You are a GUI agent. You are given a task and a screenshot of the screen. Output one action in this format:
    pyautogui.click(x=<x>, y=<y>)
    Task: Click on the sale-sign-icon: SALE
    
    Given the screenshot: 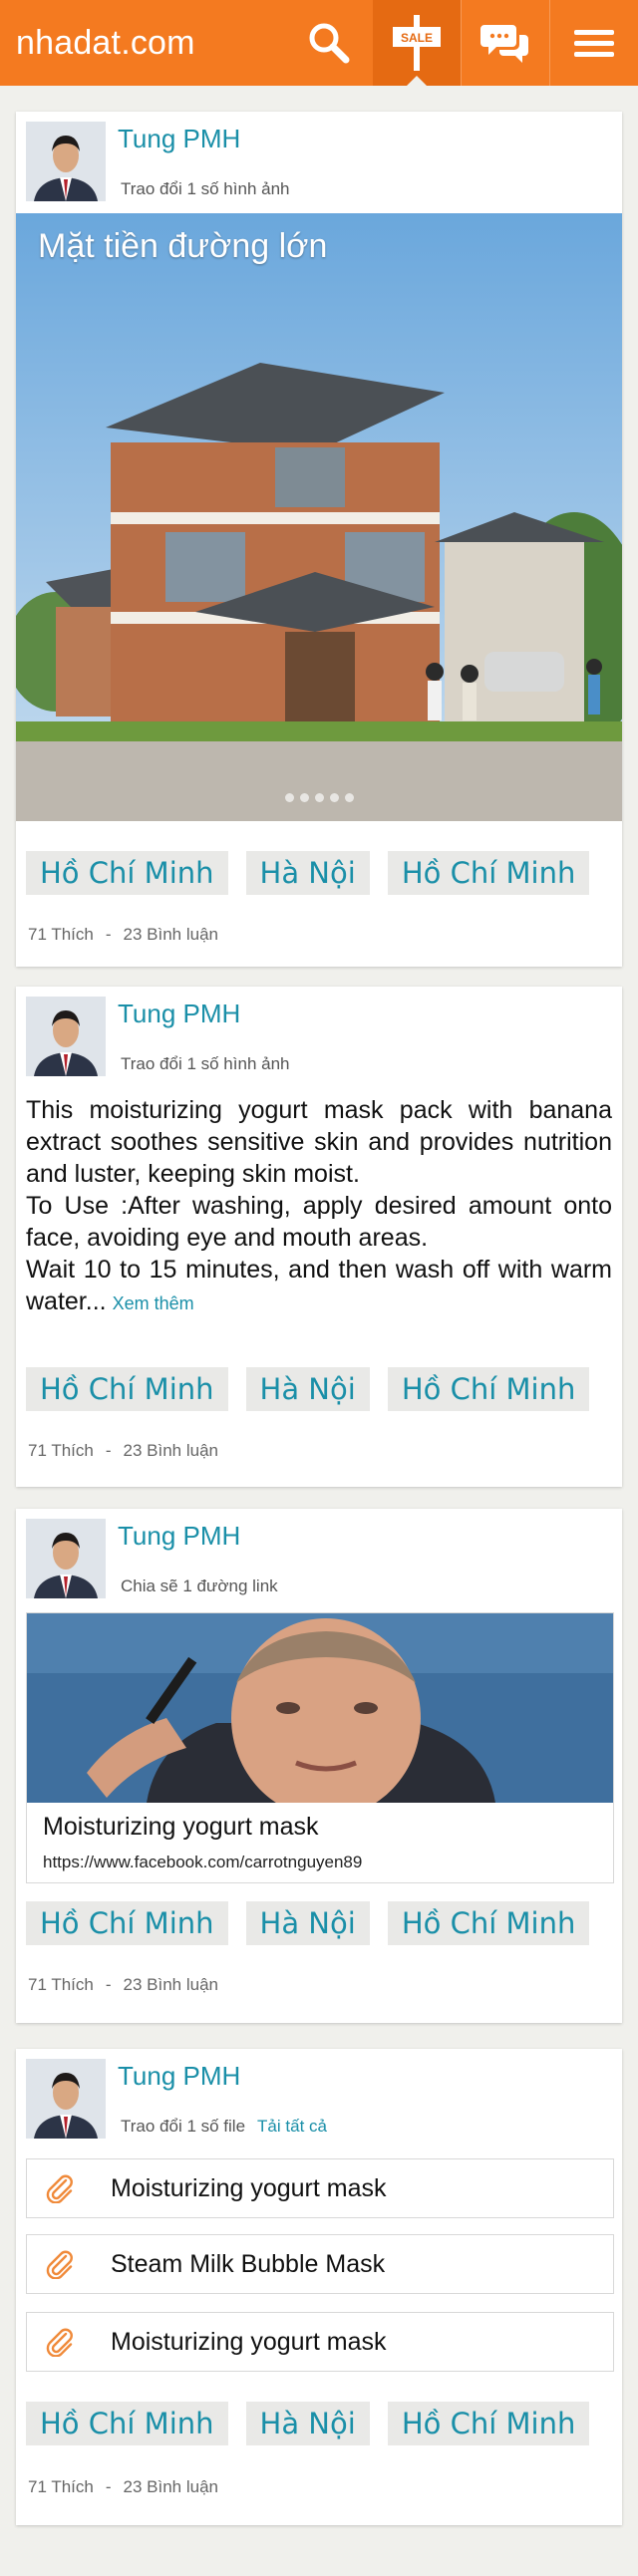 What is the action you would take?
    pyautogui.click(x=417, y=43)
    